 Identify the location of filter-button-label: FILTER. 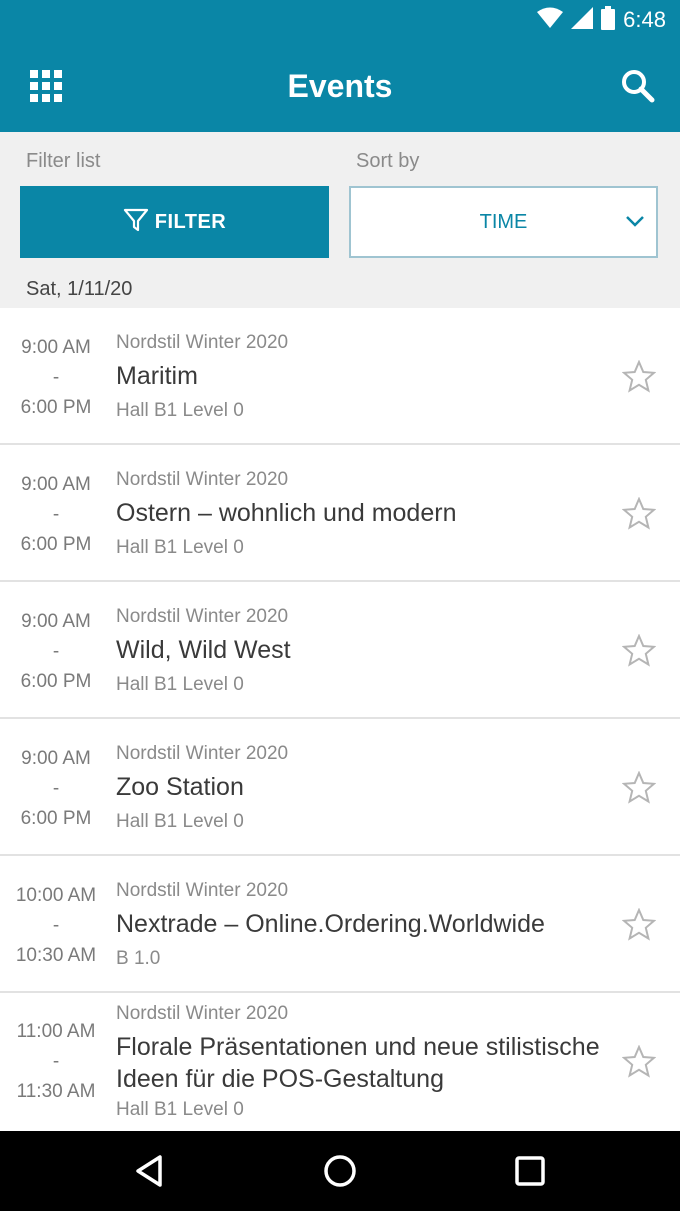
(190, 221).